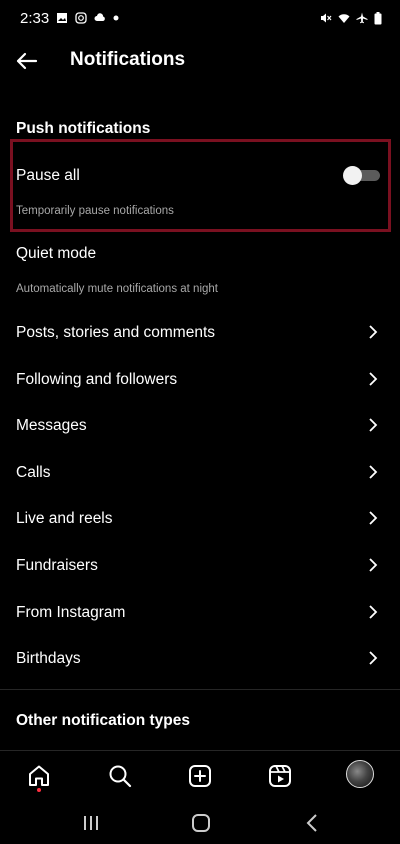 Image resolution: width=400 pixels, height=844 pixels. What do you see at coordinates (71, 612) in the screenshot?
I see `menu-item-label: From Instagram` at bounding box center [71, 612].